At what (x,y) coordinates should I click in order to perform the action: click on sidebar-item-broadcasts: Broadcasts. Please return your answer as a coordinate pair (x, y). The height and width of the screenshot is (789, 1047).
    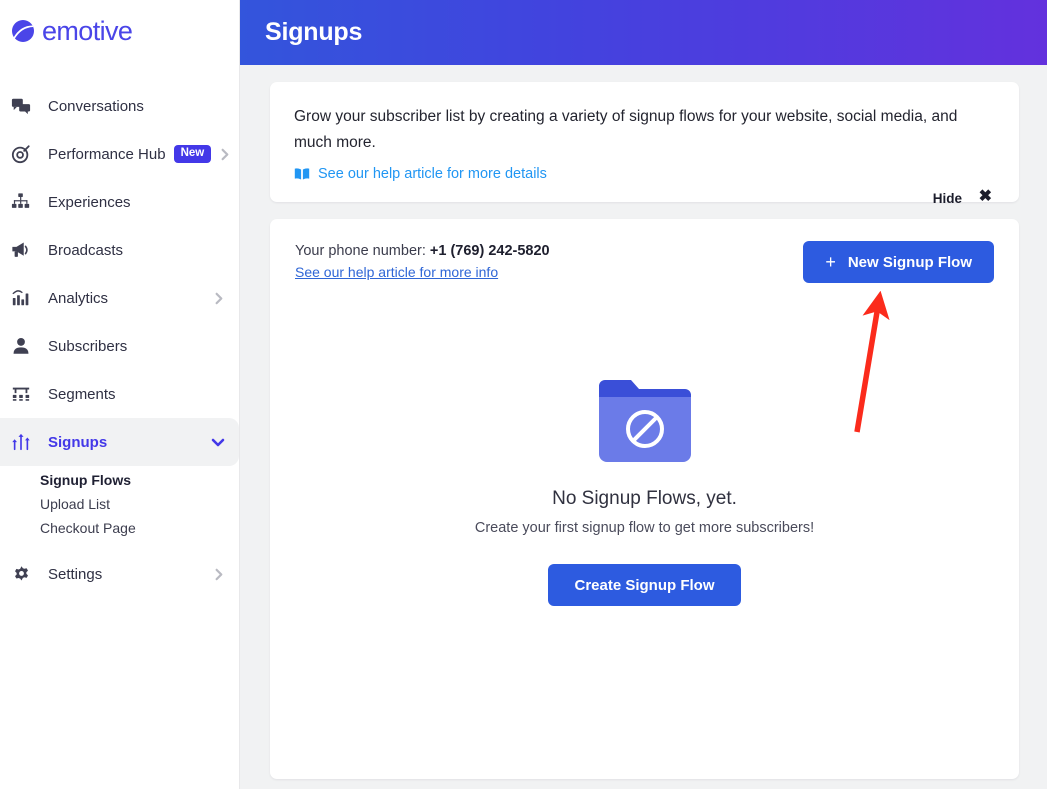
    Looking at the image, I should click on (119, 250).